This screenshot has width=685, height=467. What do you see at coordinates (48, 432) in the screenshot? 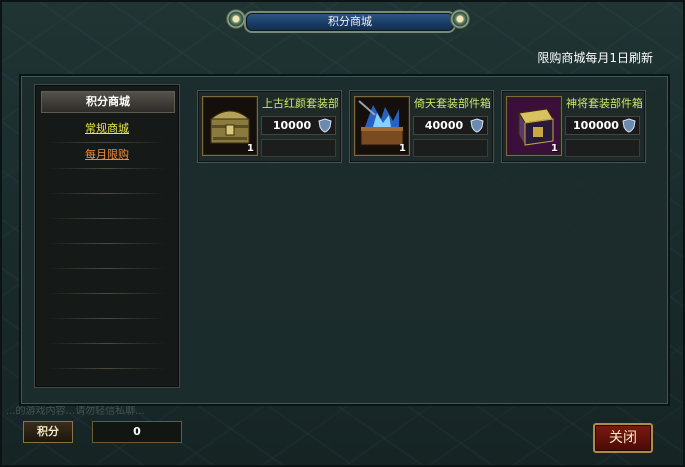
I see `points-label: 积分` at bounding box center [48, 432].